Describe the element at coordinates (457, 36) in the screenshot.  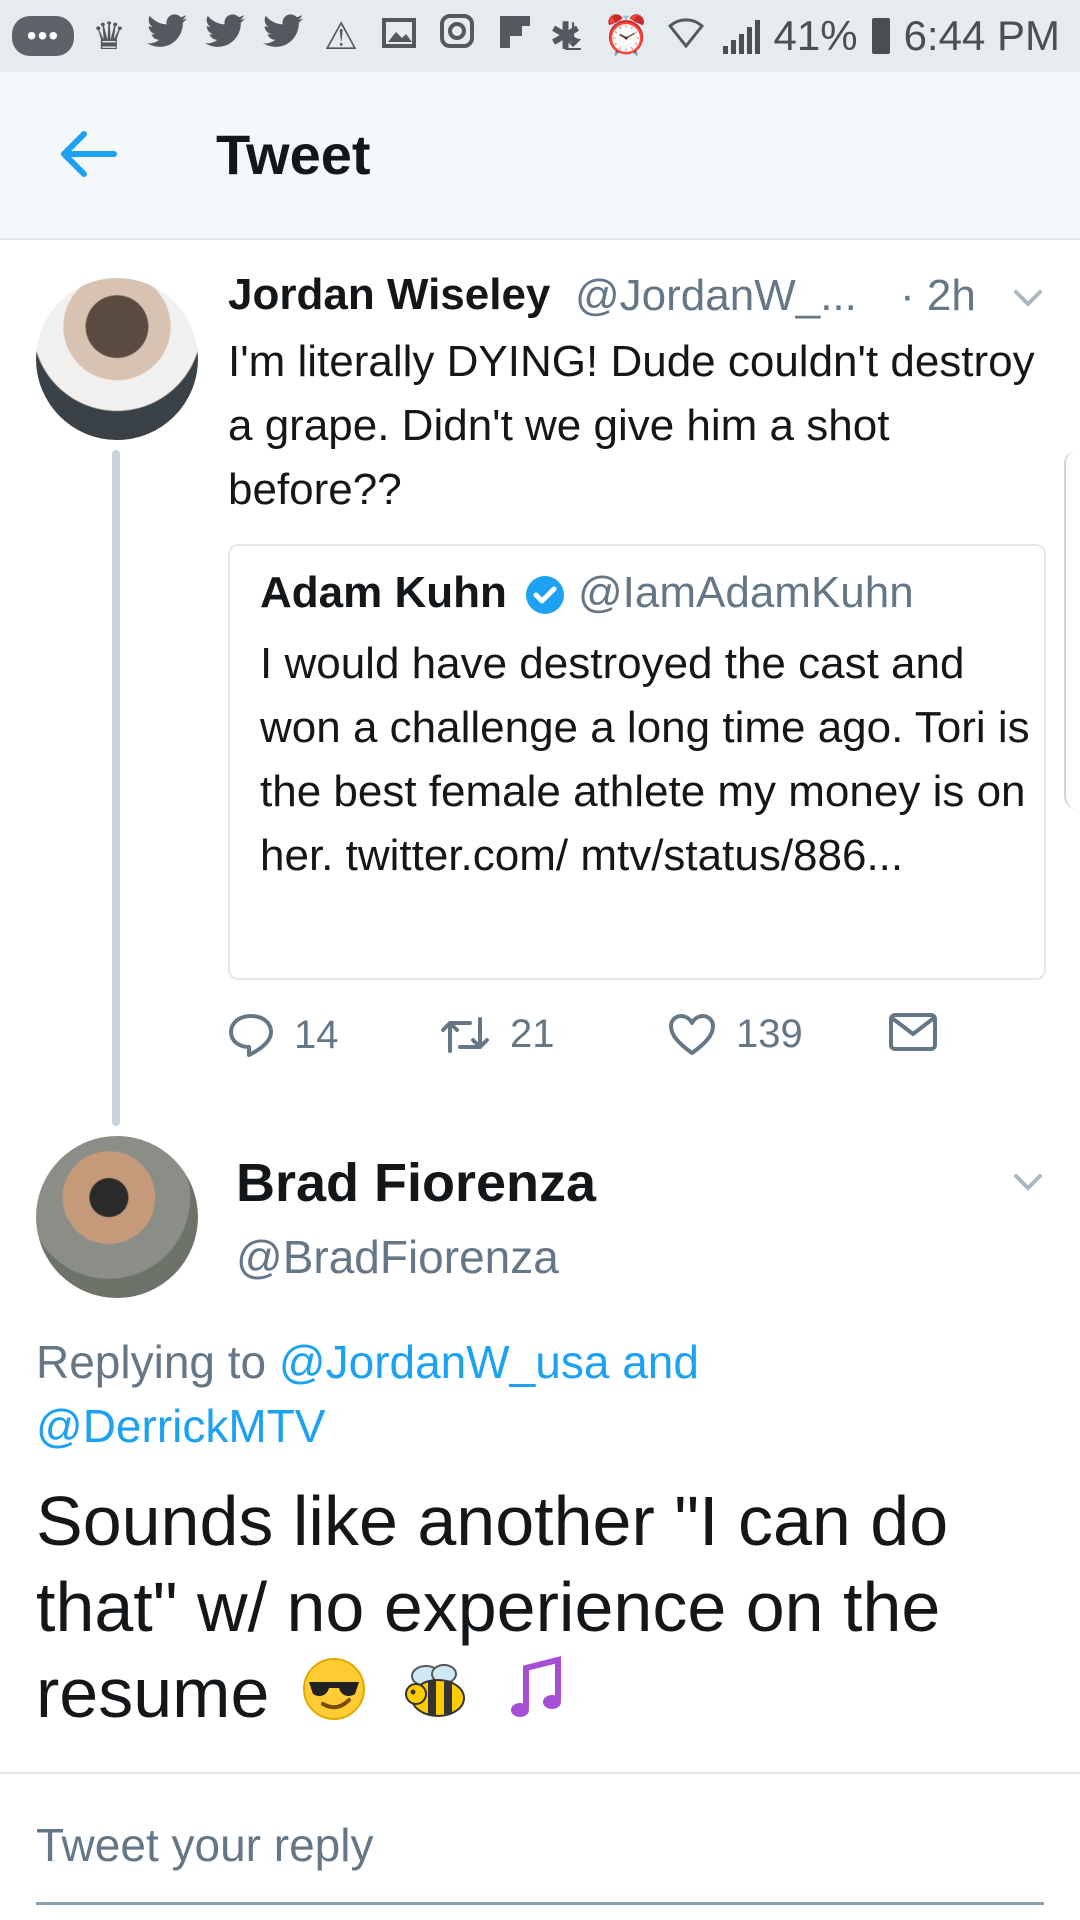
I see `instagram-icon` at that location.